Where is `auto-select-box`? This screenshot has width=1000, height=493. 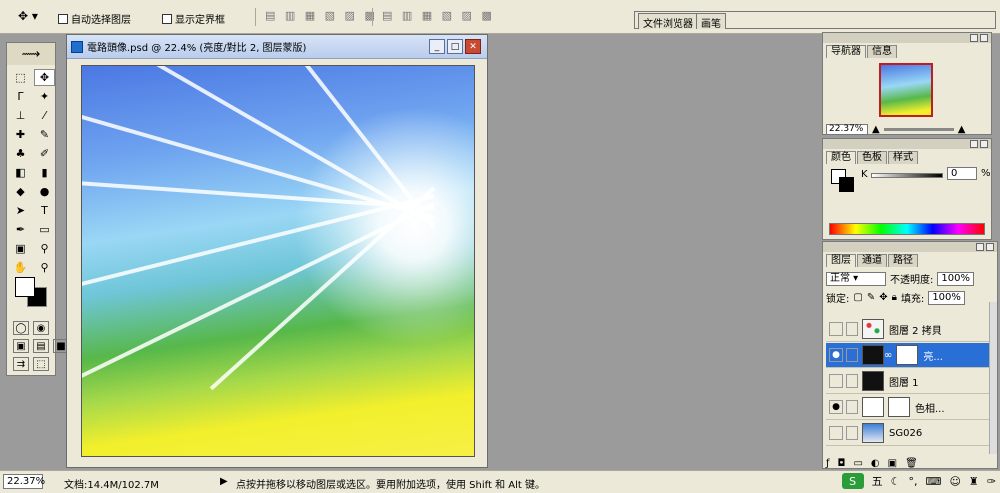 auto-select-box is located at coordinates (63, 18).